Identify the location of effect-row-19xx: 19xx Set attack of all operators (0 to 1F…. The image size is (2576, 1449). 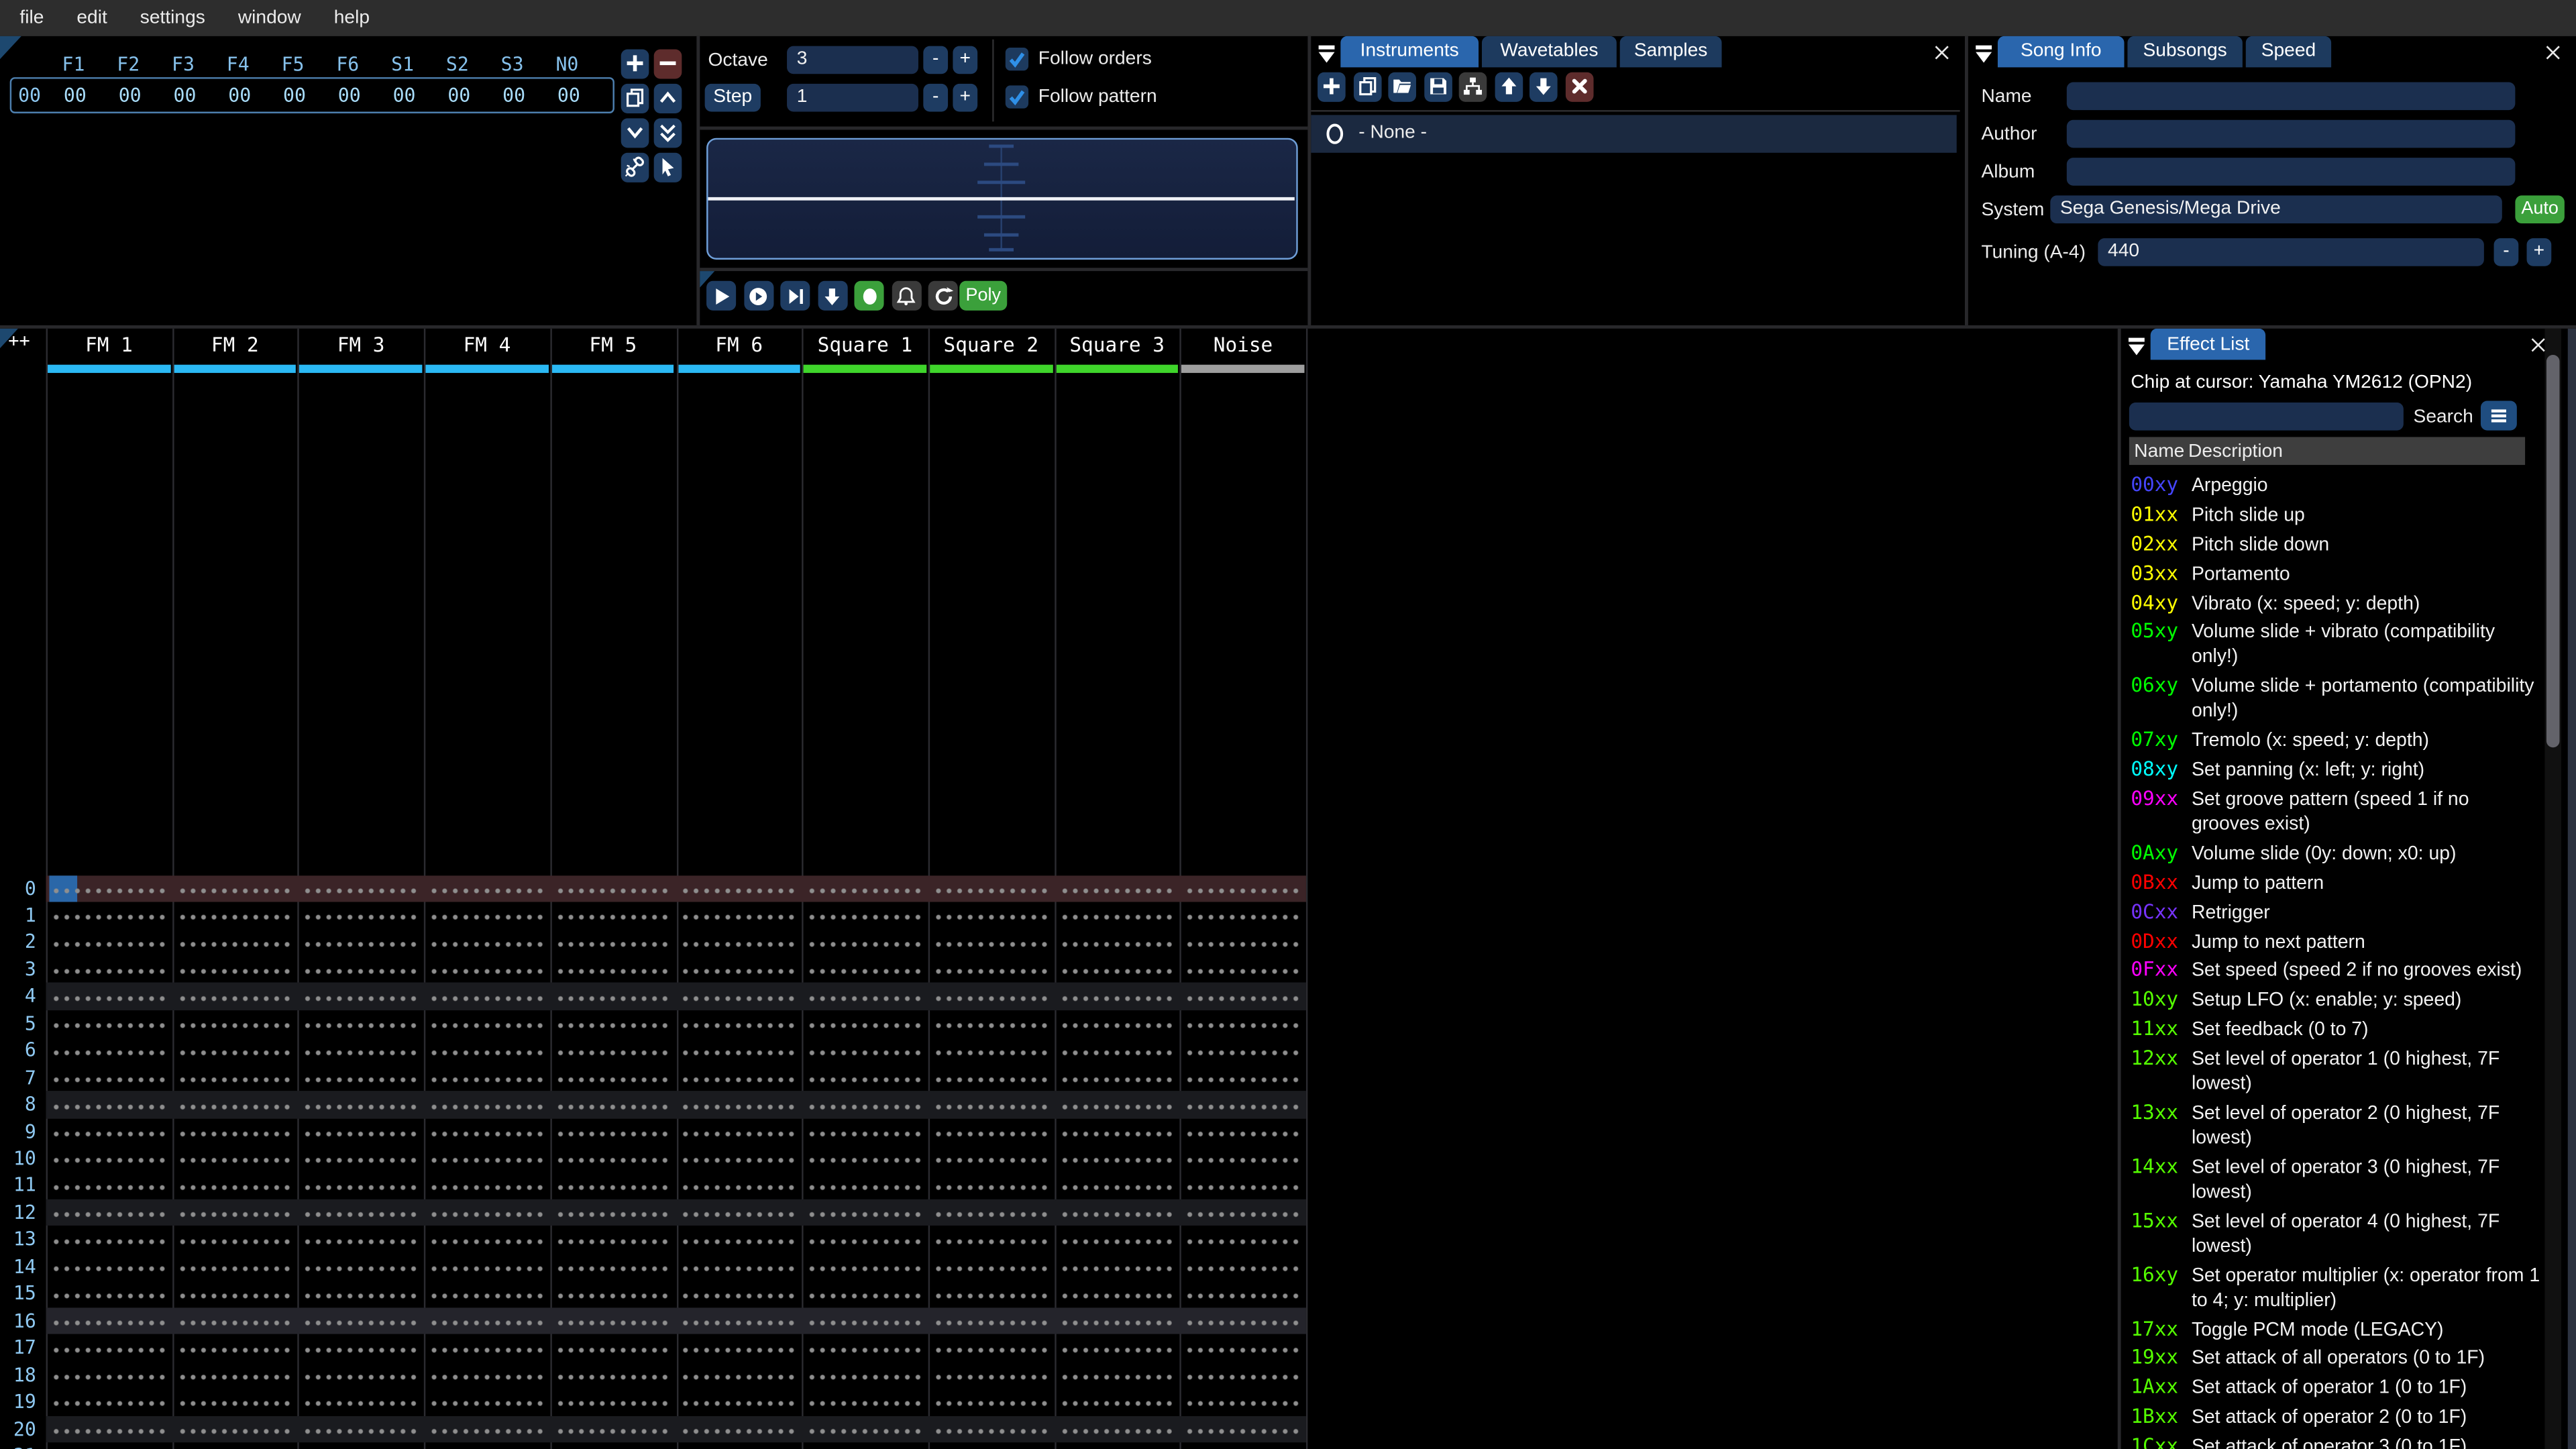
(2337, 1358).